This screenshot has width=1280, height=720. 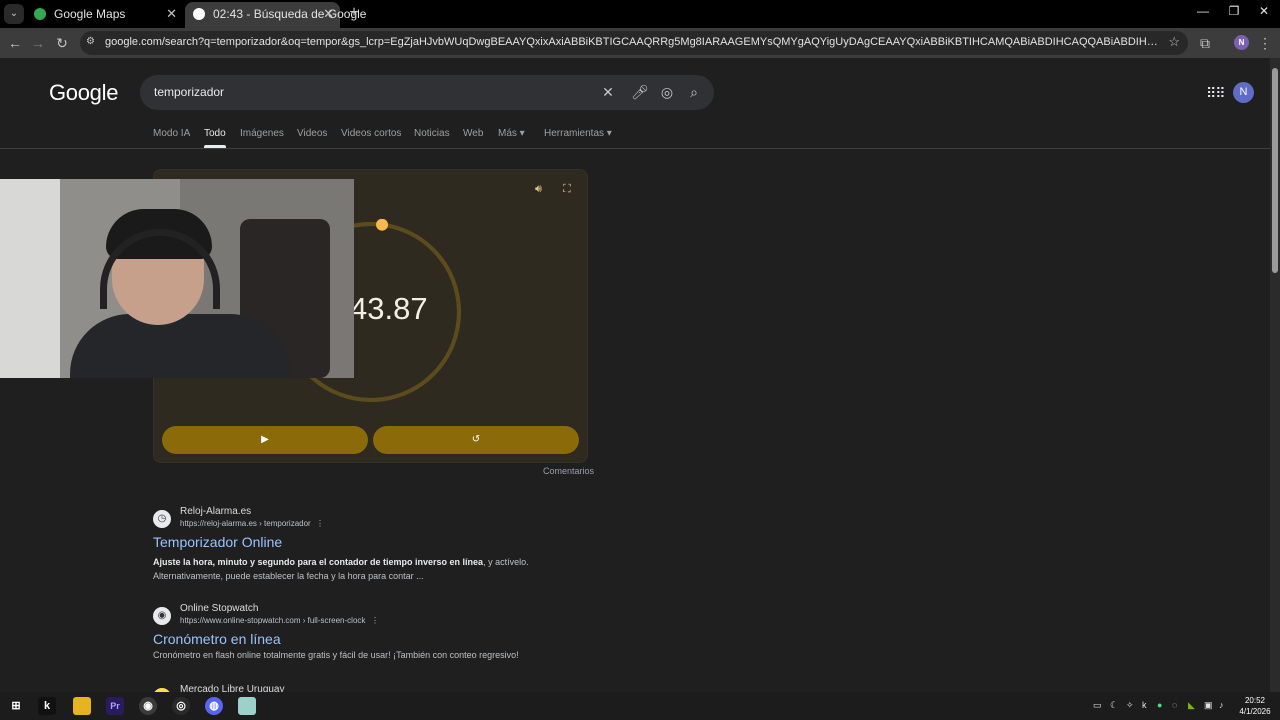 I want to click on site-favicon-icon: ◉, so click(x=162, y=616).